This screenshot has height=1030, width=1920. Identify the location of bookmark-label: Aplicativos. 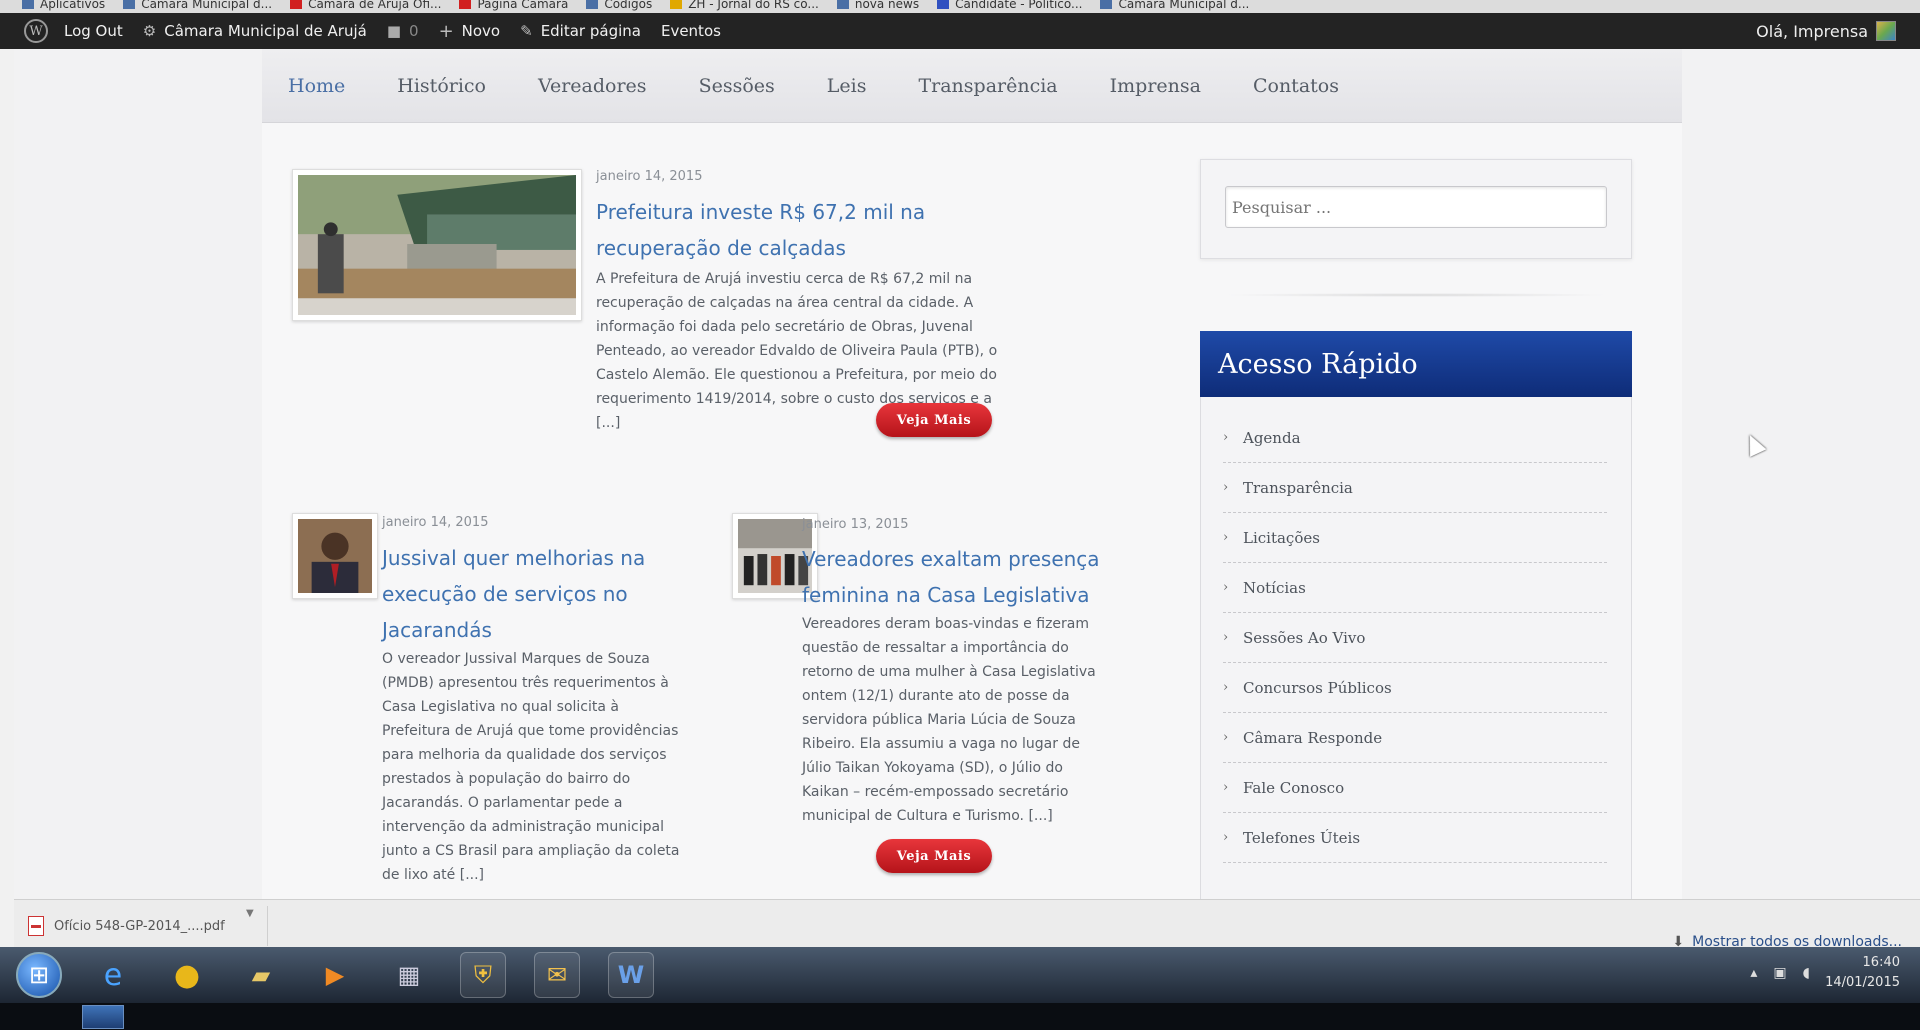
(73, 5).